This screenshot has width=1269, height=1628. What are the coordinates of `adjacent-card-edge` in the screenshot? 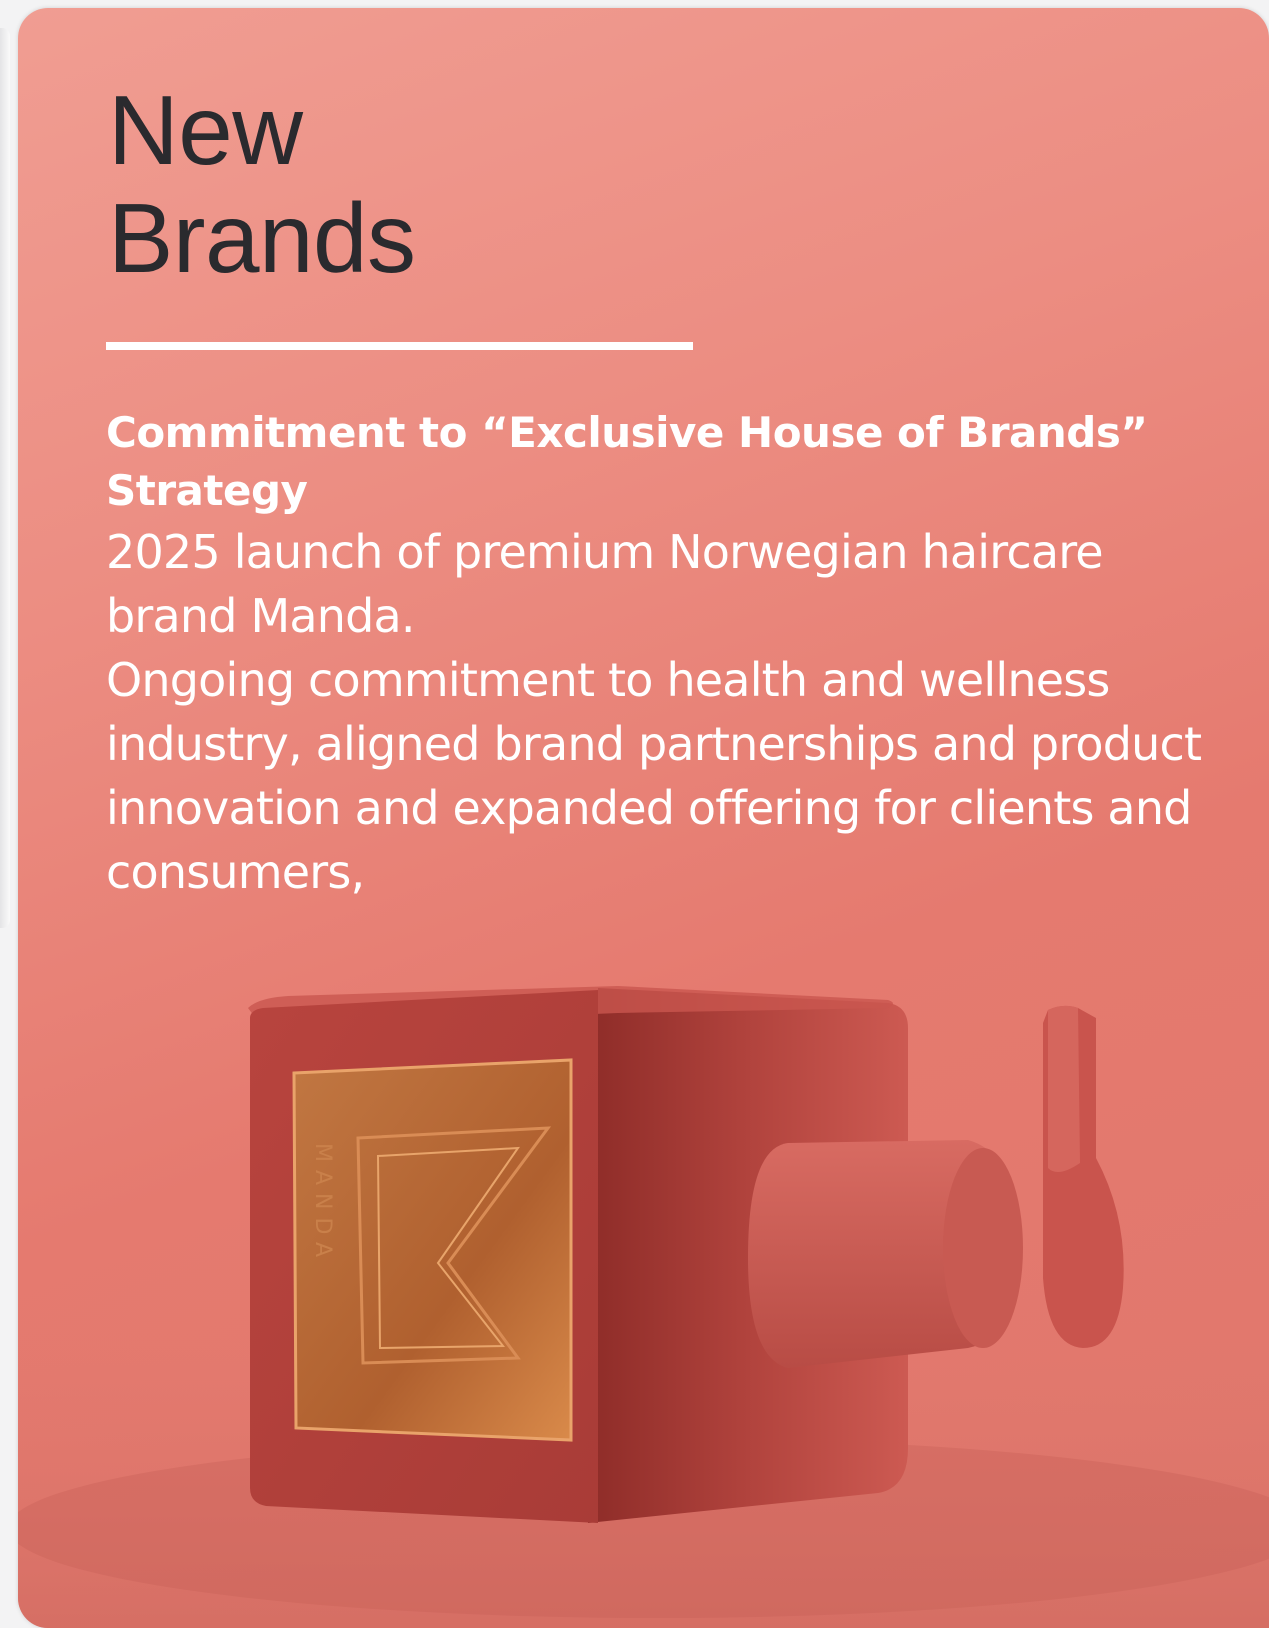 It's located at (5, 478).